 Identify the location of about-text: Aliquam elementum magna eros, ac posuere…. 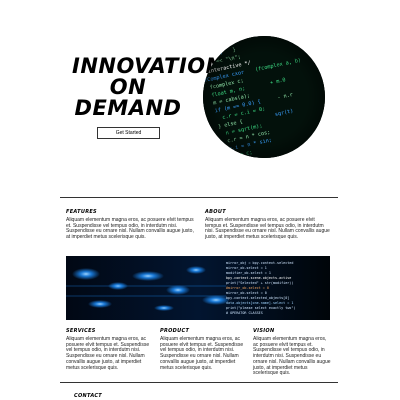
(267, 229).